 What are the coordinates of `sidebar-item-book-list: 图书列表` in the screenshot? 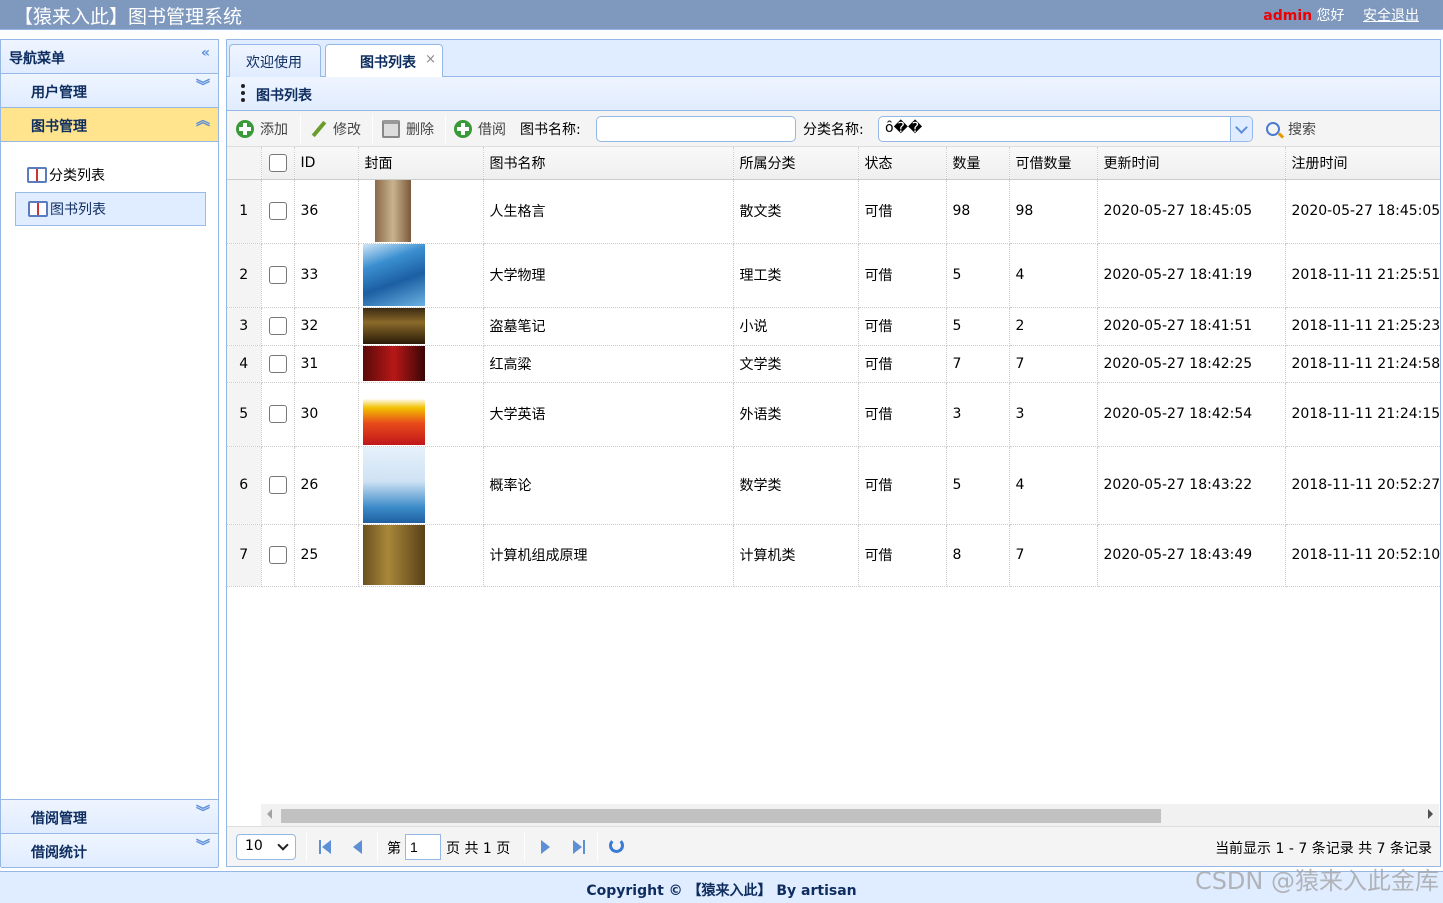 It's located at (110, 209).